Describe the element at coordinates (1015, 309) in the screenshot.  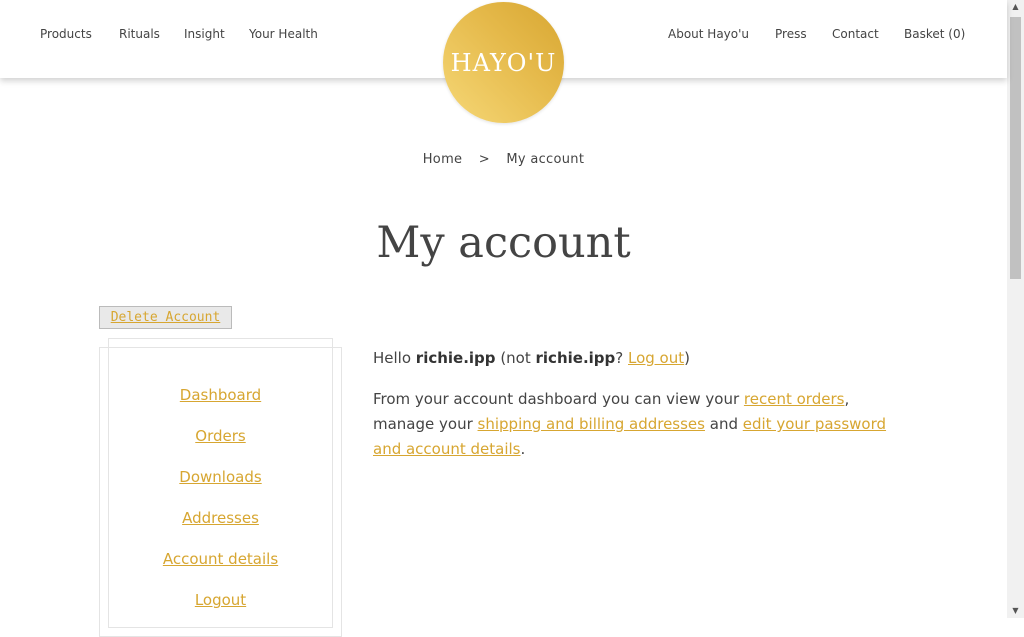
I see `page-scrollbar: ▲ ▼` at that location.